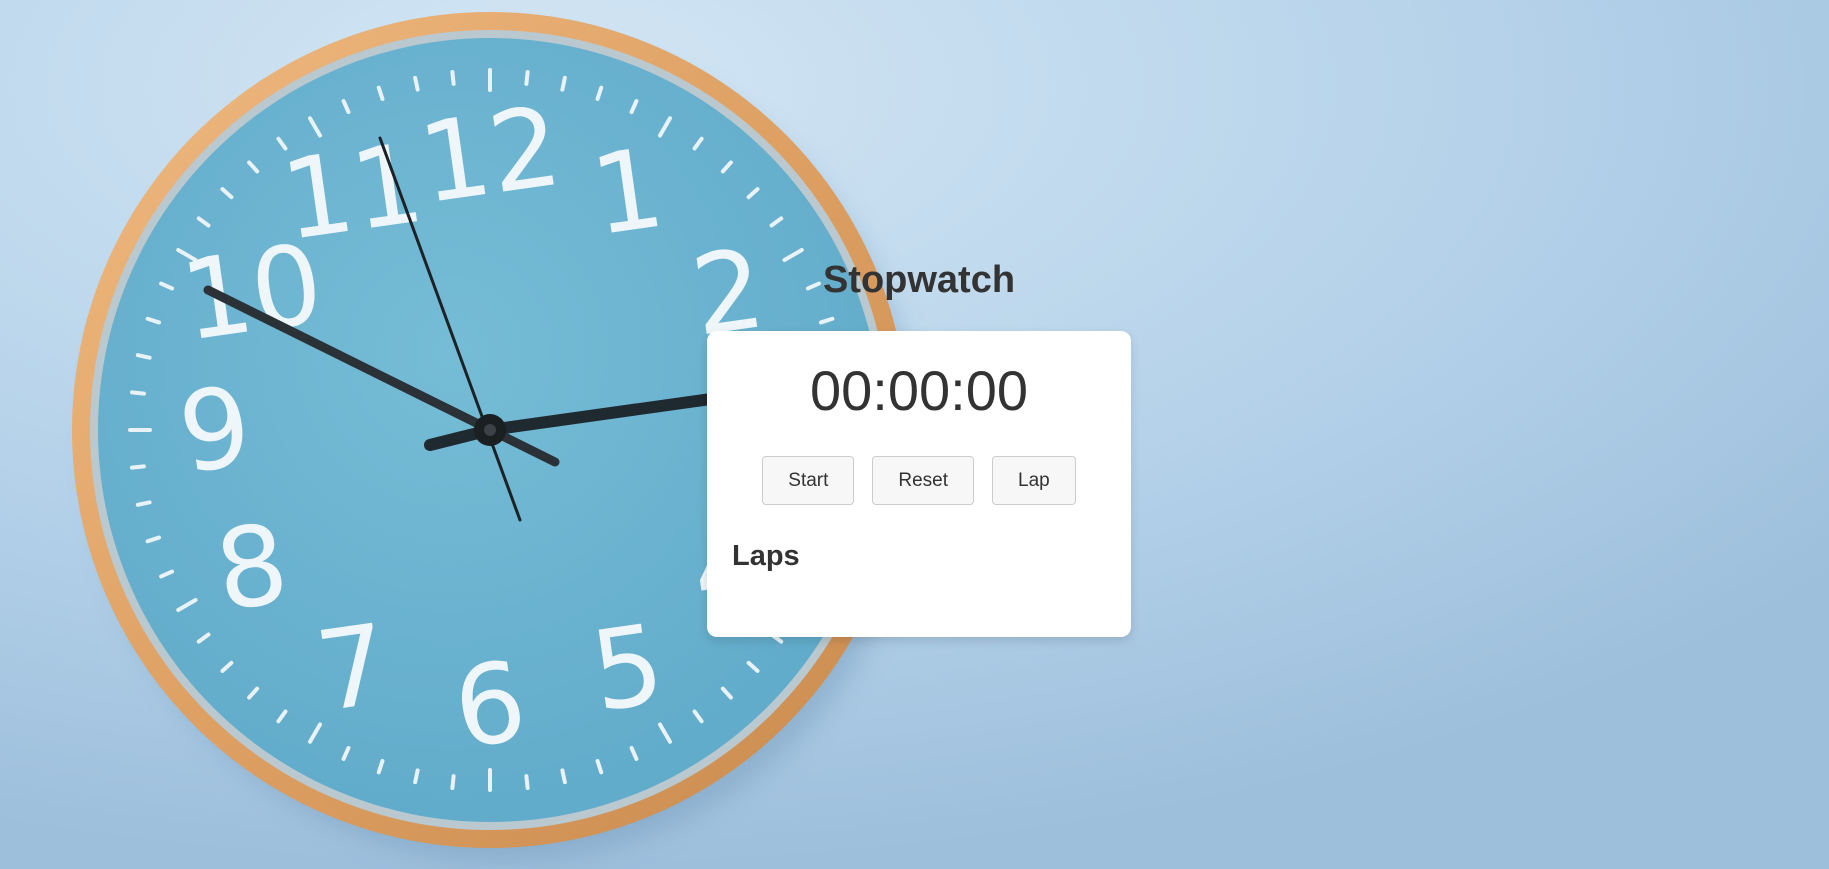  I want to click on clock-numeral: 12, so click(490, 155).